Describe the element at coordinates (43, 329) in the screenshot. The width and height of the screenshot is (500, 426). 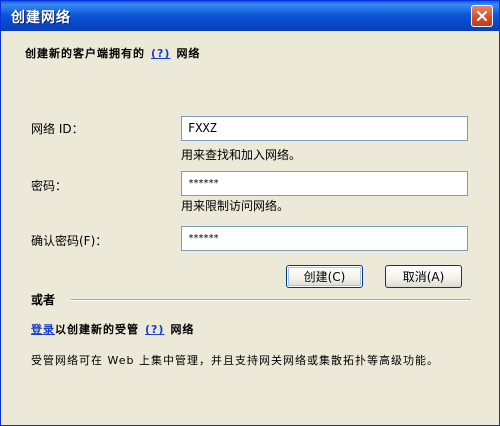
I see `login-link: 登录` at that location.